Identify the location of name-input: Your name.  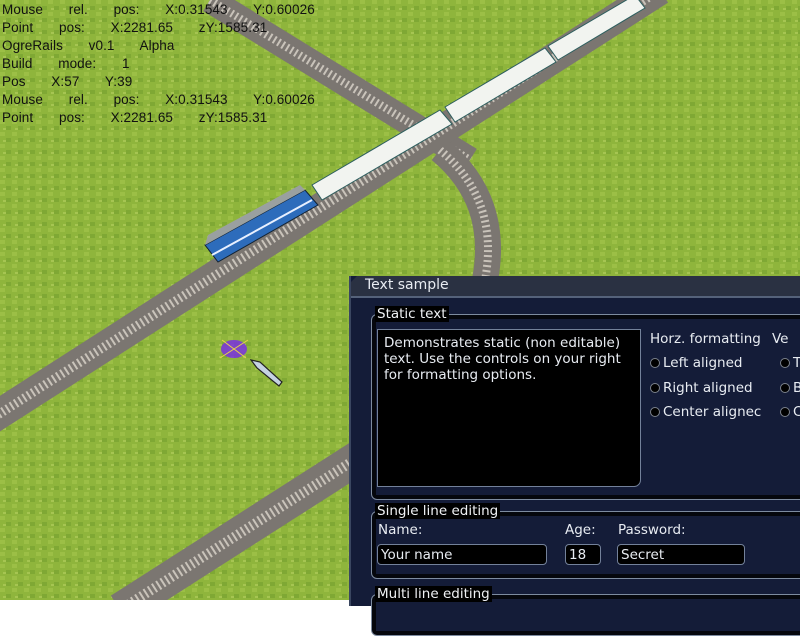
(462, 554).